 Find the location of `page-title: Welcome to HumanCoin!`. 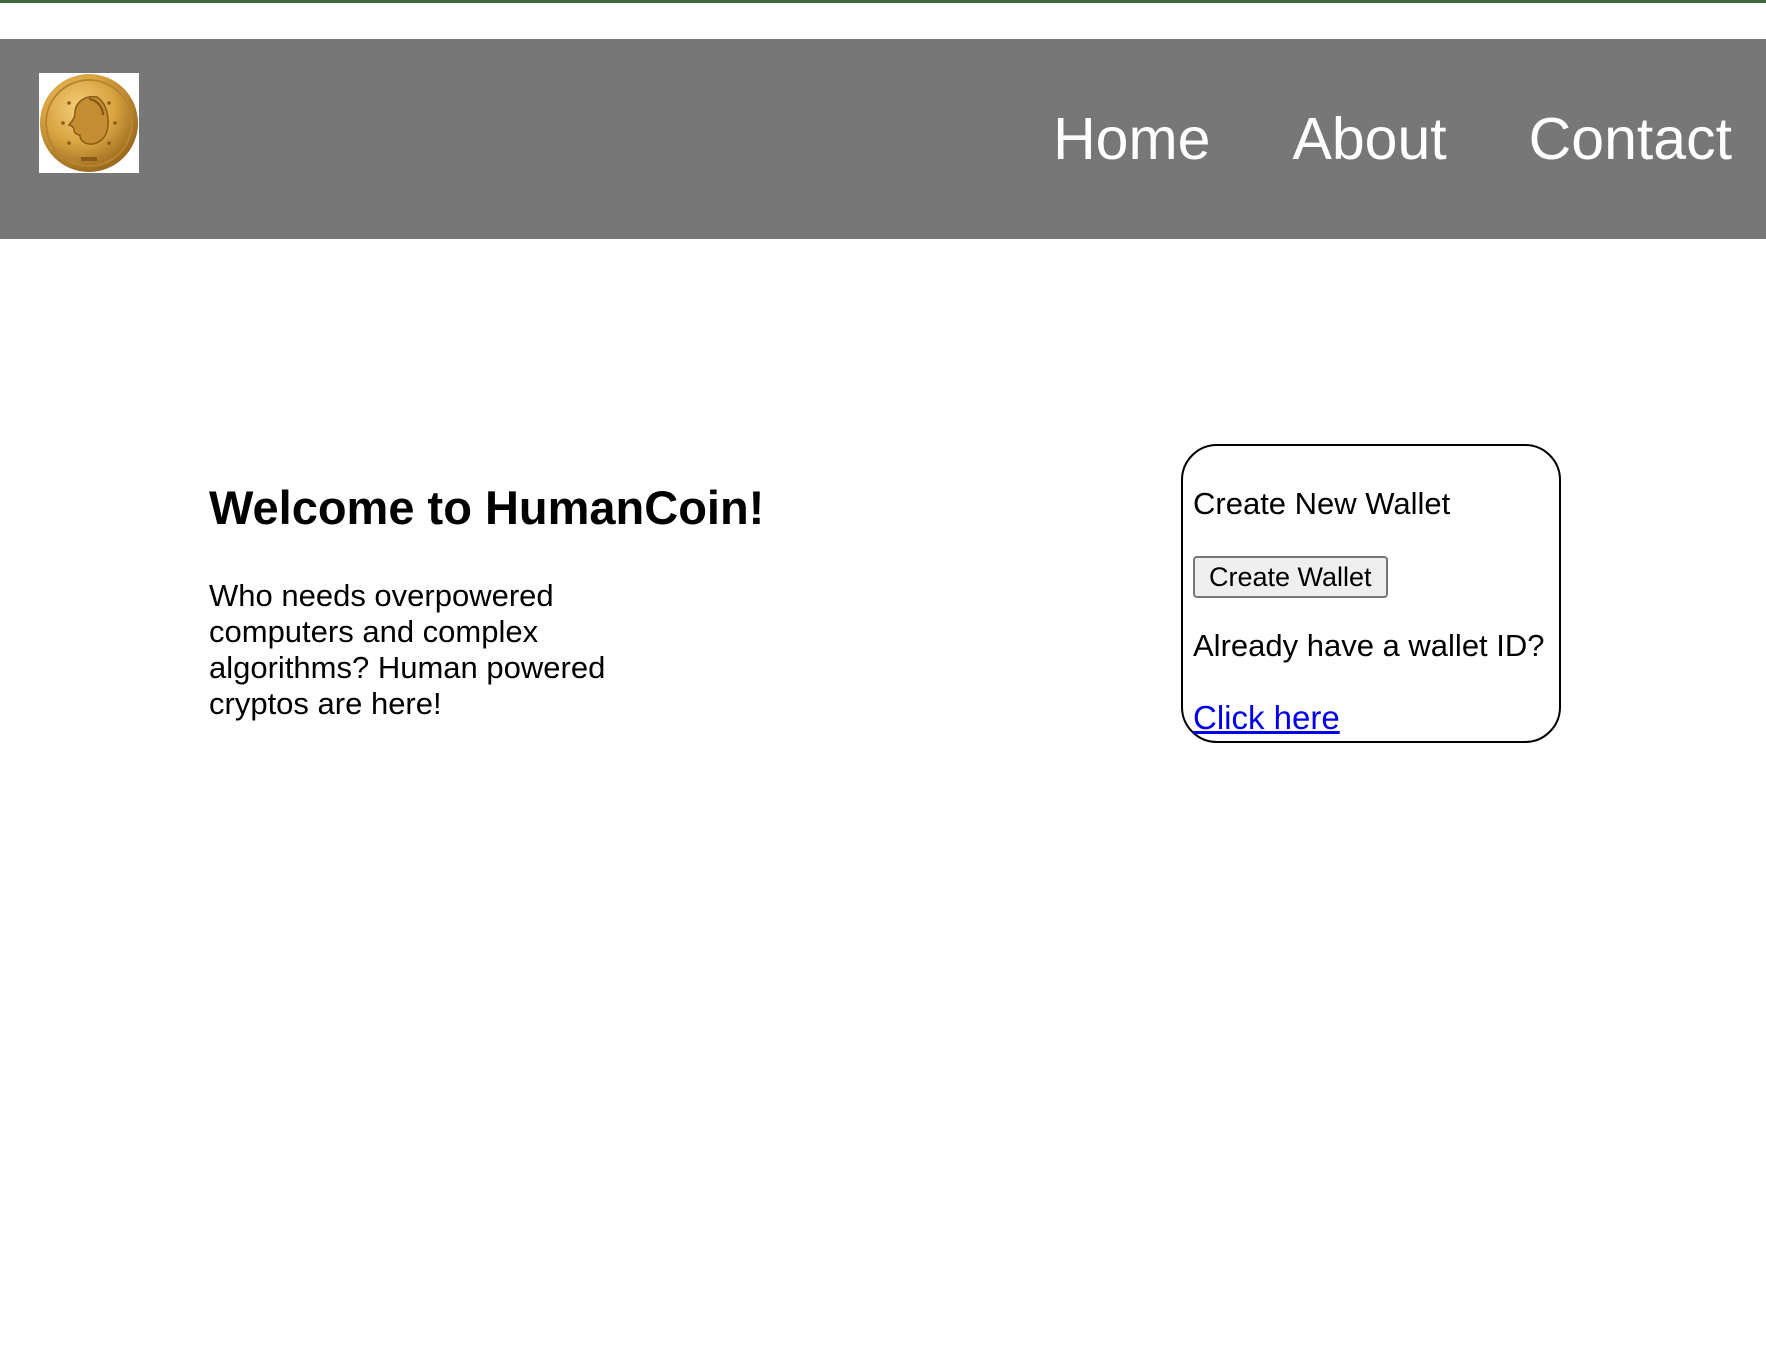

page-title: Welcome to HumanCoin! is located at coordinates (487, 507).